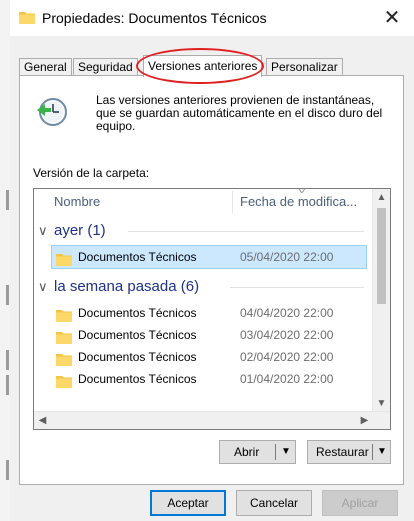 This screenshot has height=521, width=414. What do you see at coordinates (381, 256) in the screenshot?
I see `scroll-thumb` at bounding box center [381, 256].